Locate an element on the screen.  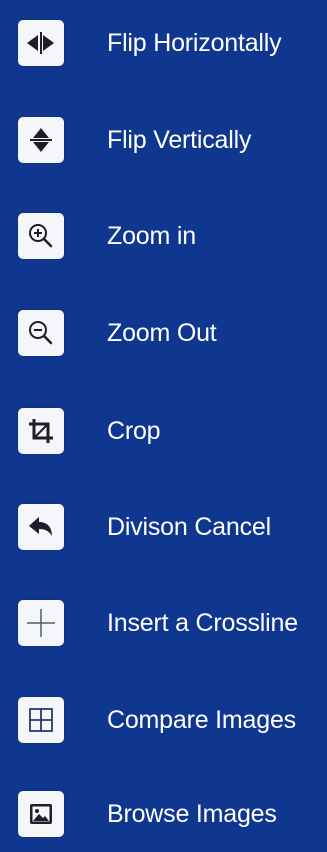
menu-item-label: Crop is located at coordinates (134, 431).